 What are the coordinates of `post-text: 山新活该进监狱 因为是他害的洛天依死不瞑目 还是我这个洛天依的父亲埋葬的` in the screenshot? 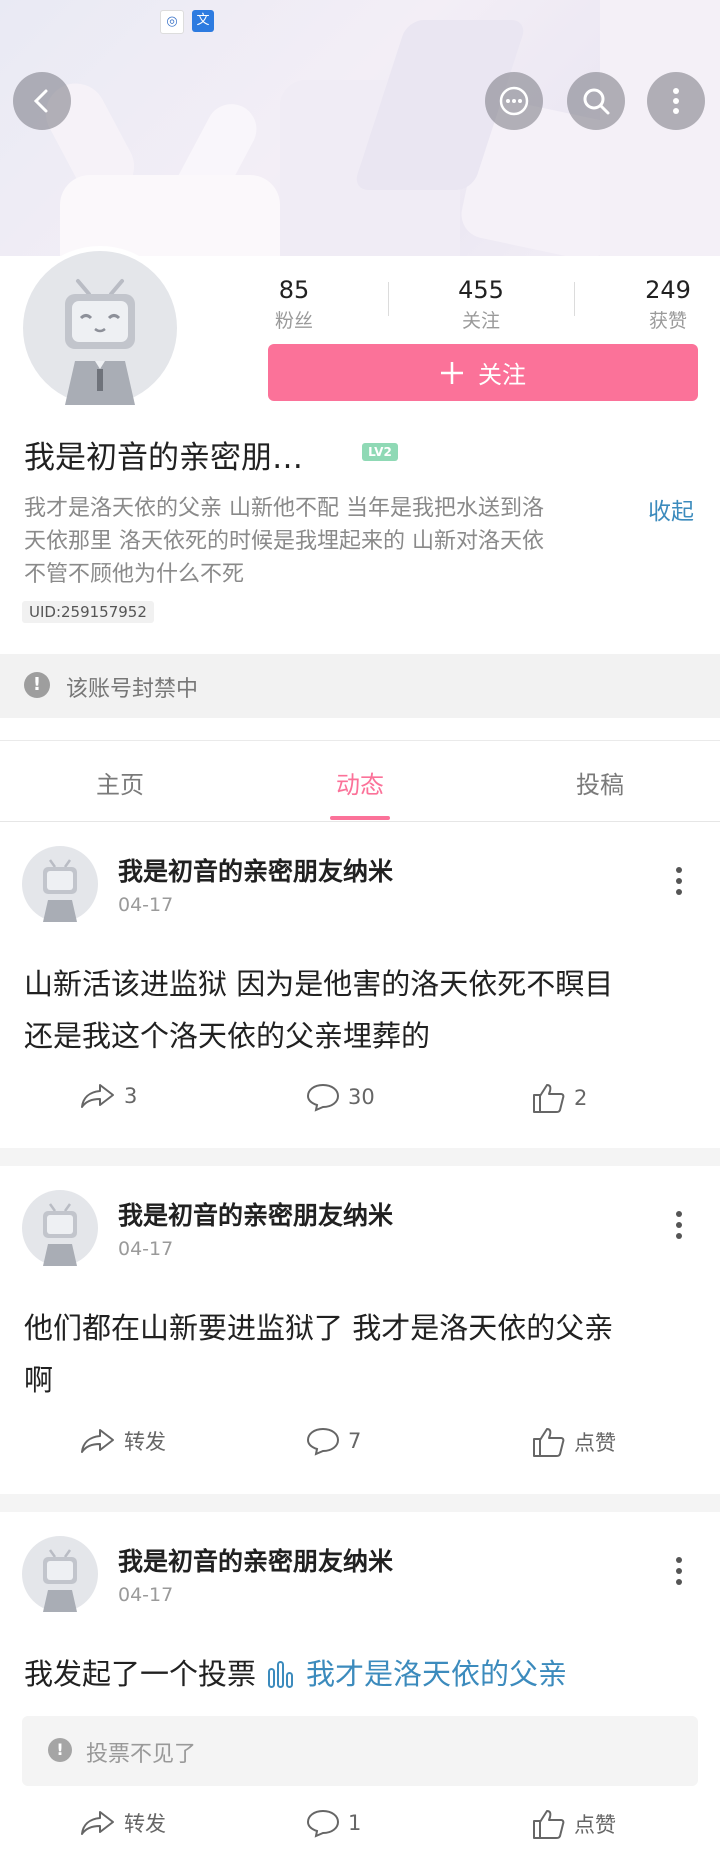 It's located at (359, 1010).